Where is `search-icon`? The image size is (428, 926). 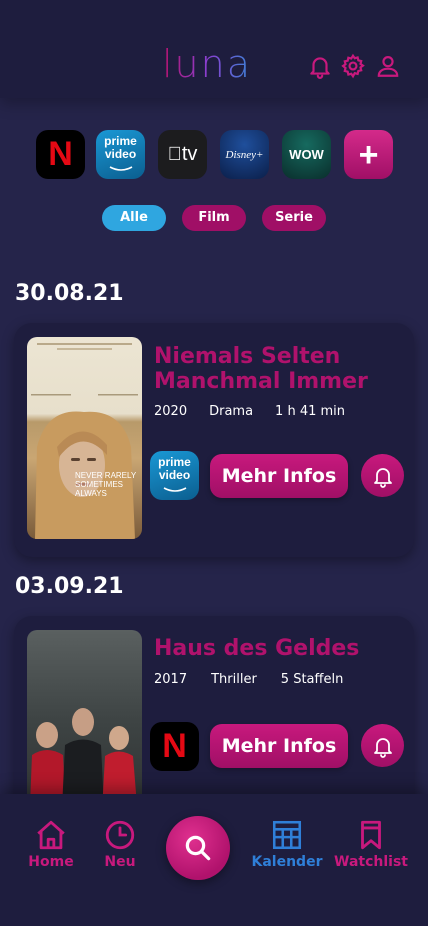 search-icon is located at coordinates (198, 848).